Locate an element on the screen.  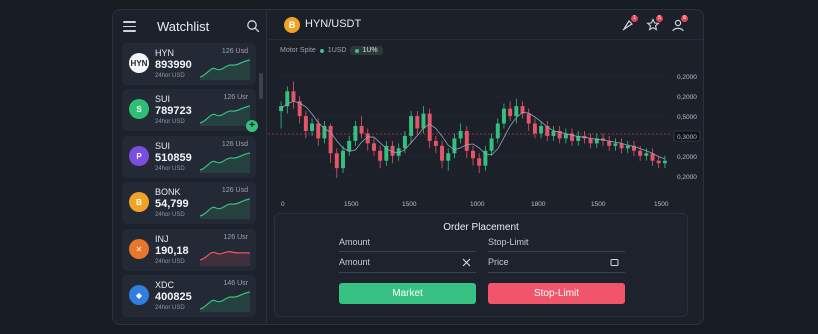
sidebar-scrollbar is located at coordinates (261, 86).